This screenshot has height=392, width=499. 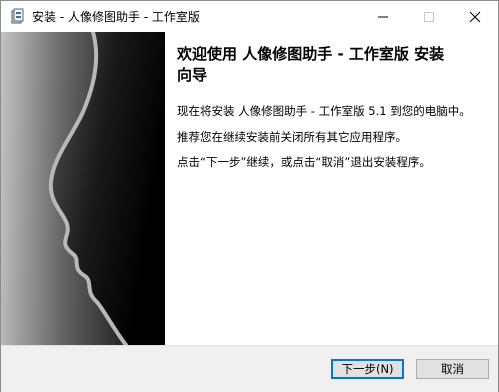 I want to click on welcome-heading-line2: 向导, so click(x=192, y=75).